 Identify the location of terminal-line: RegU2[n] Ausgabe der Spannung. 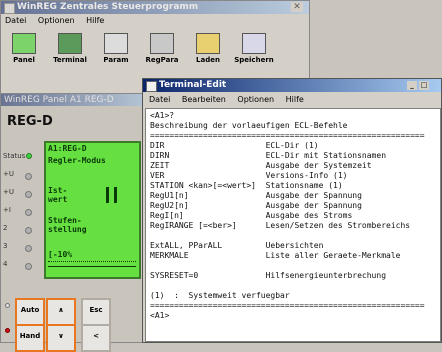
(256, 205).